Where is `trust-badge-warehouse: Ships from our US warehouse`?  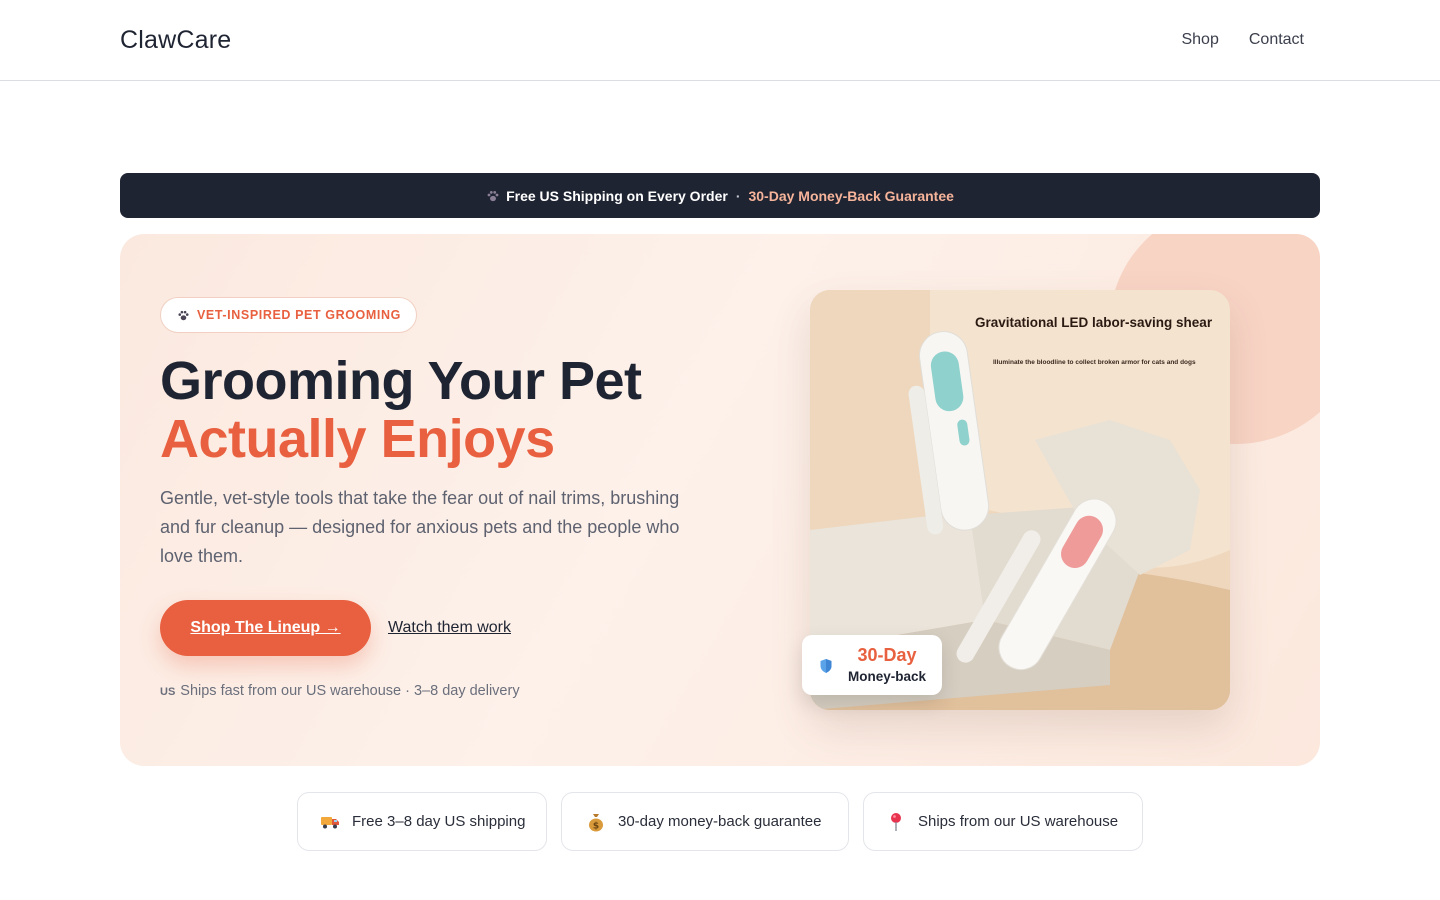 trust-badge-warehouse: Ships from our US warehouse is located at coordinates (1003, 821).